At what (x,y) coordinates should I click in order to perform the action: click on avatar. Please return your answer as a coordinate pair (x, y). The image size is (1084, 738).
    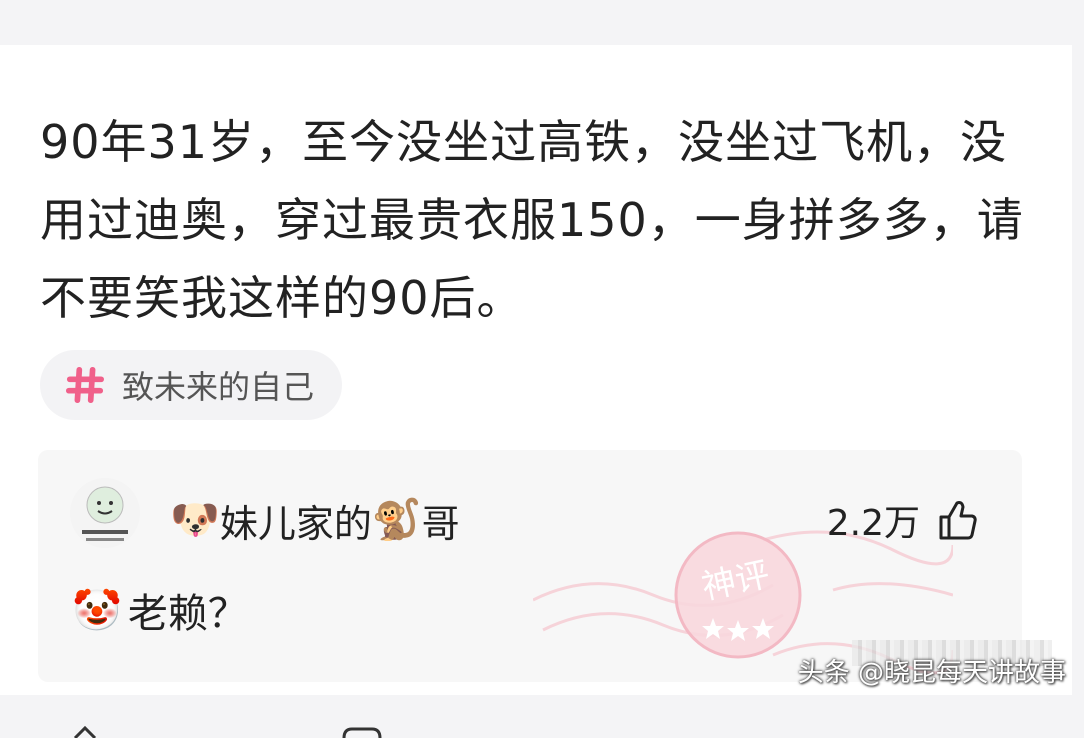
    Looking at the image, I should click on (105, 513).